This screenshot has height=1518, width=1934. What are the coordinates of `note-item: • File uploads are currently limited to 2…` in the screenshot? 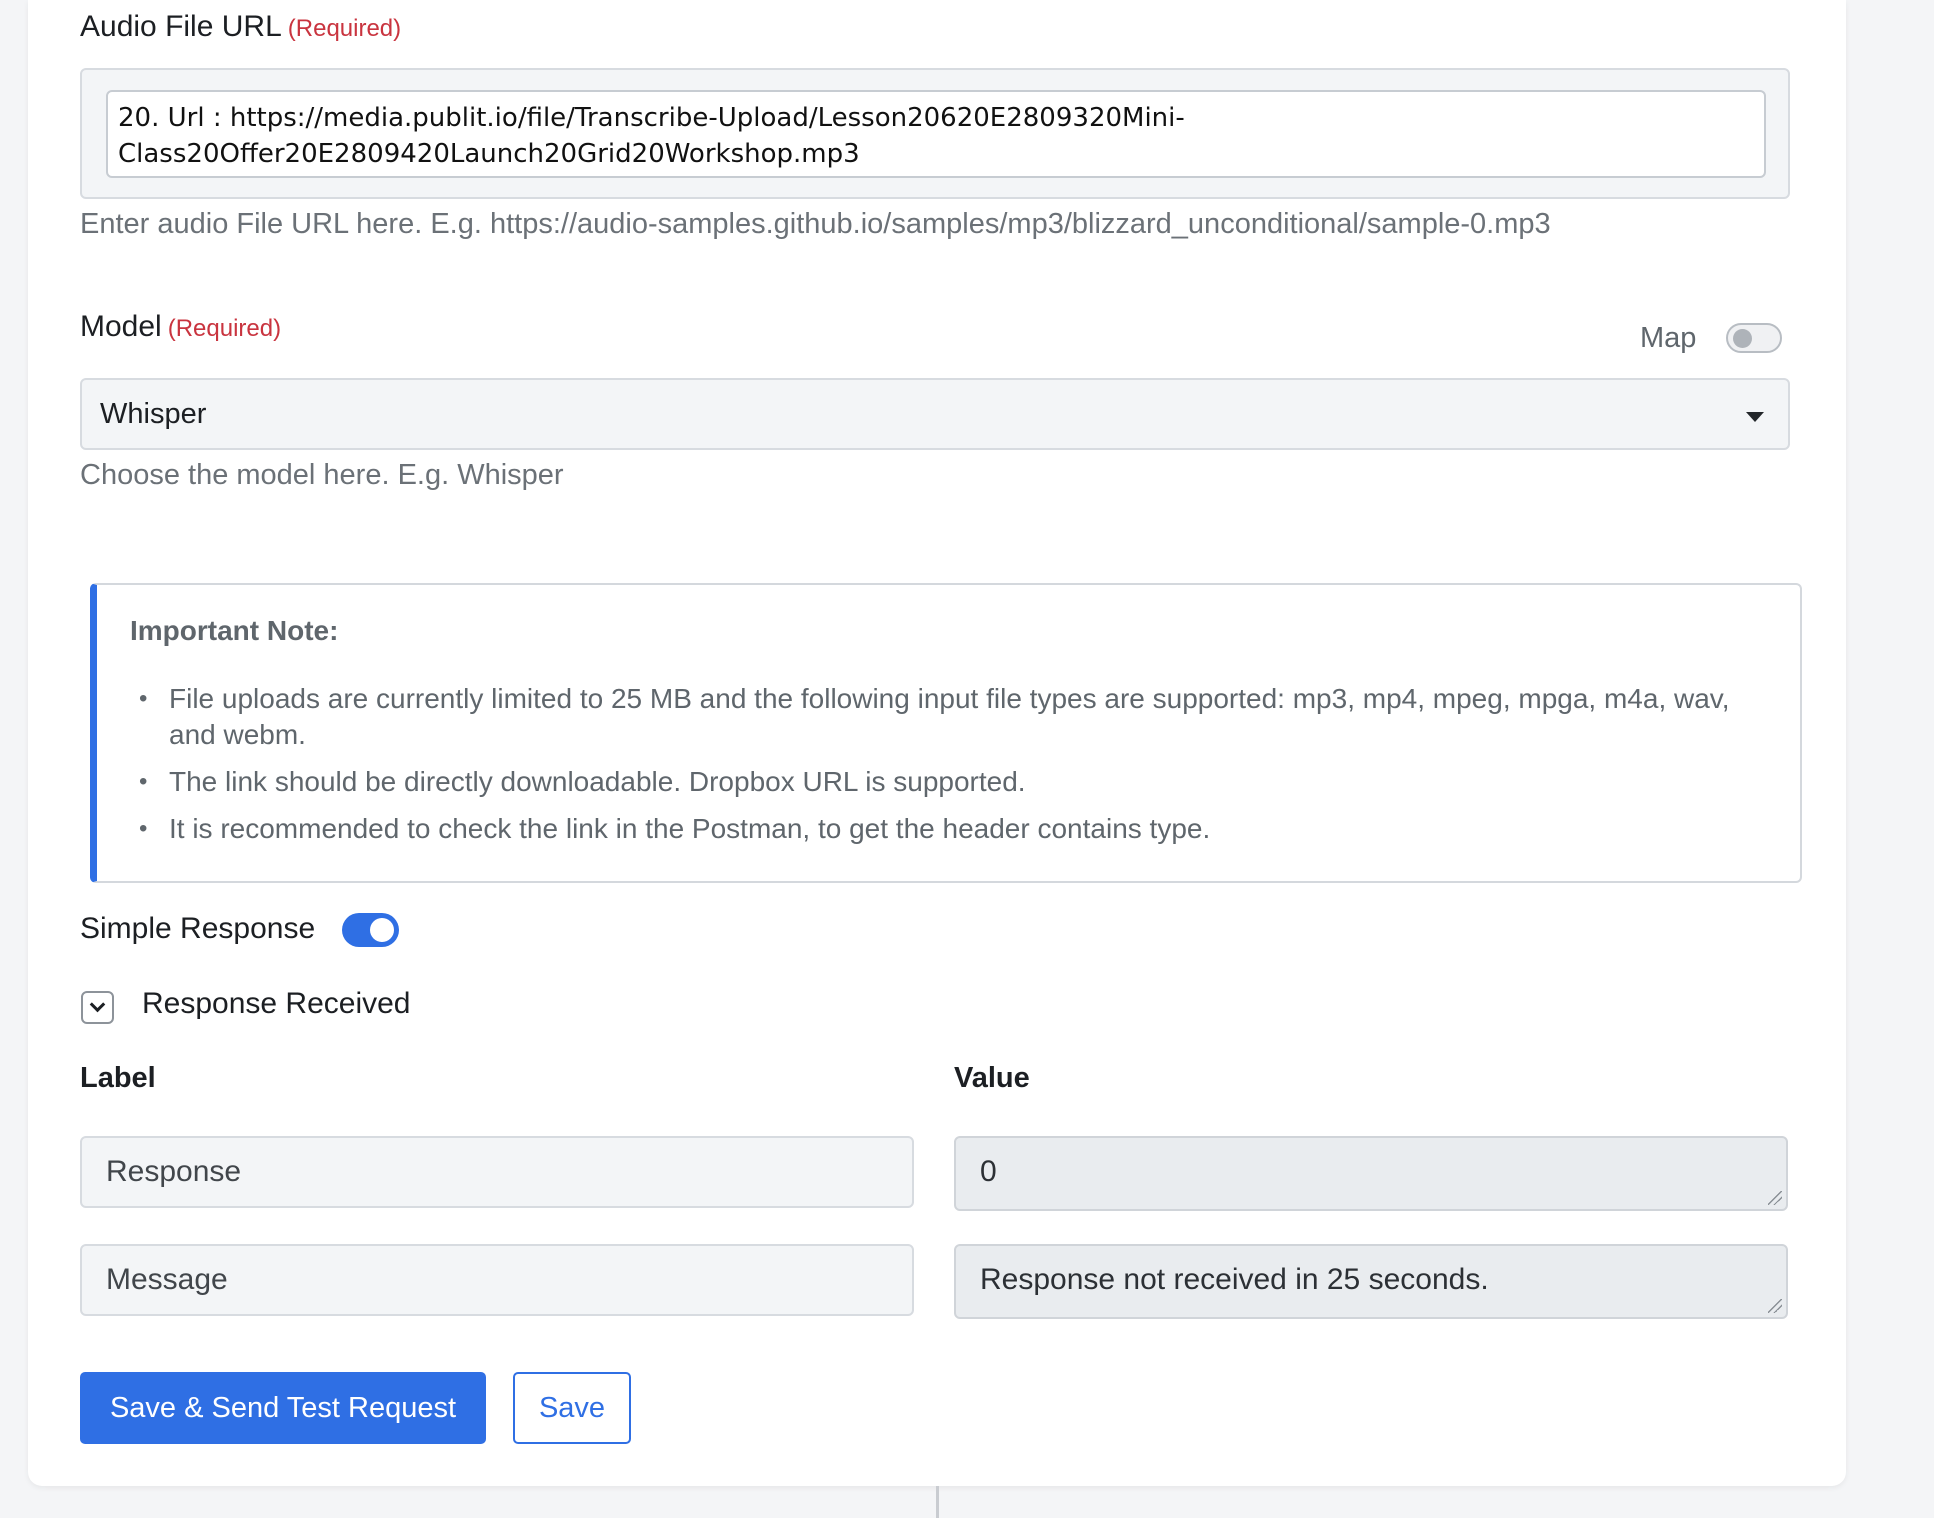 It's located at (952, 717).